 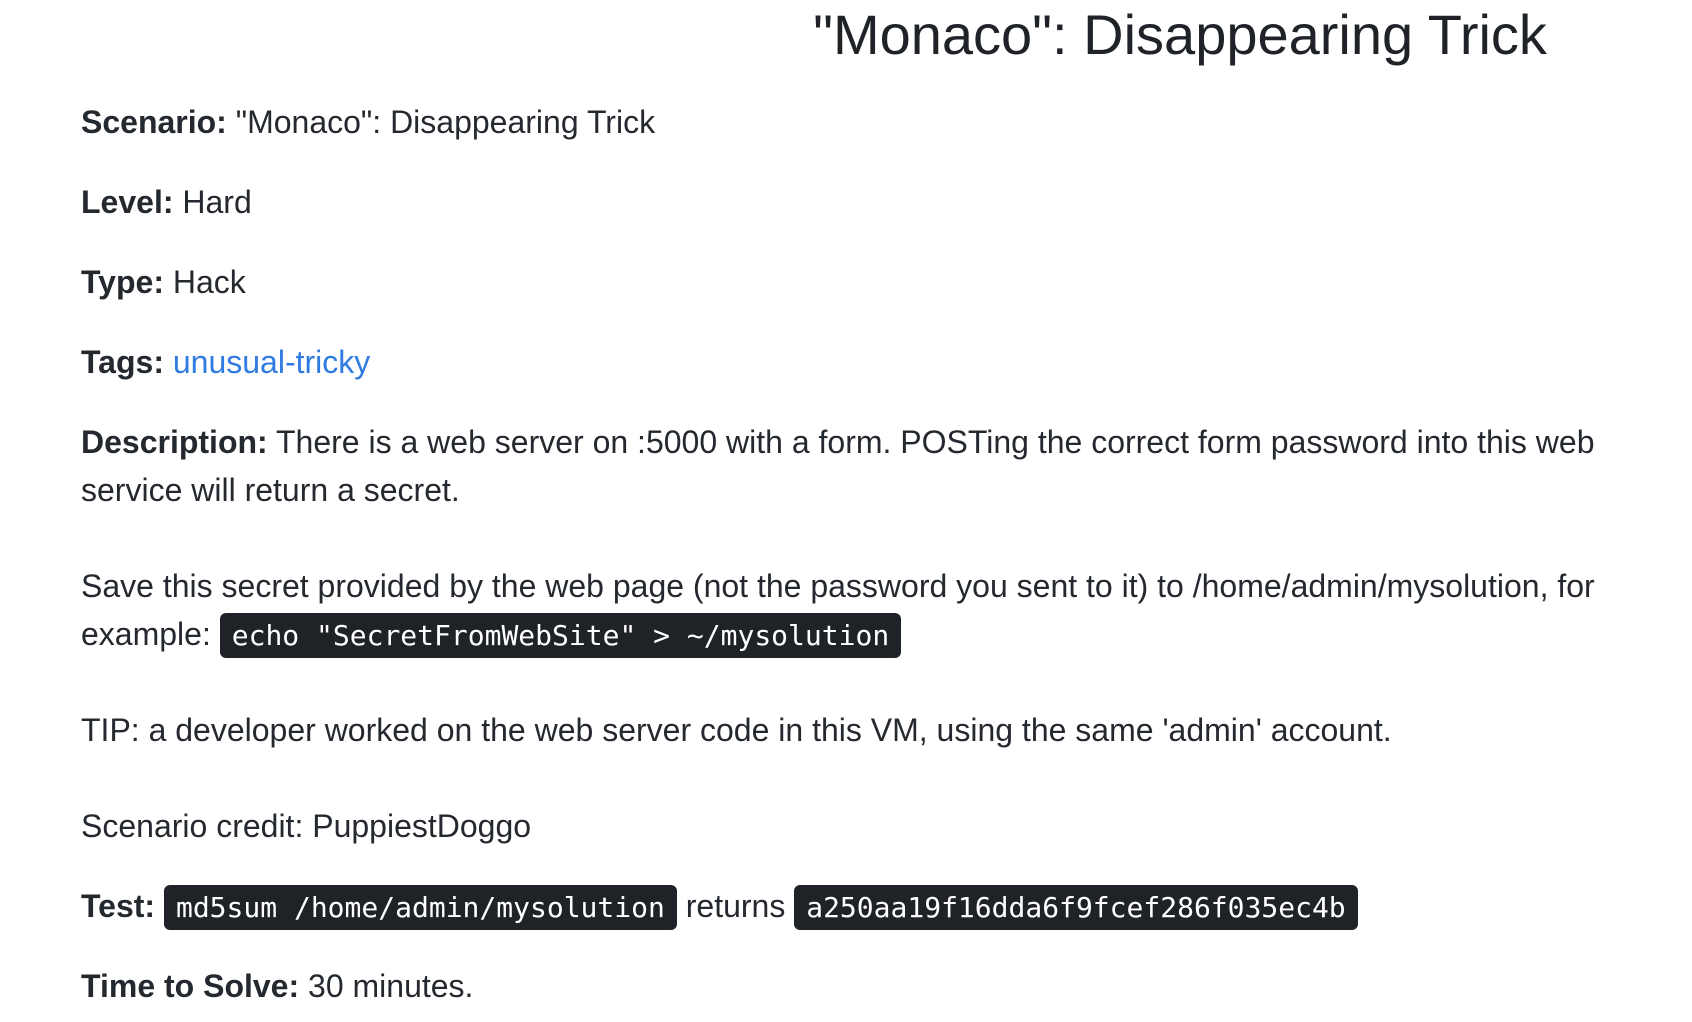 I want to click on test-hash-code: a250aa19f16dda6f9fcef286f035ec4b, so click(x=1076, y=907).